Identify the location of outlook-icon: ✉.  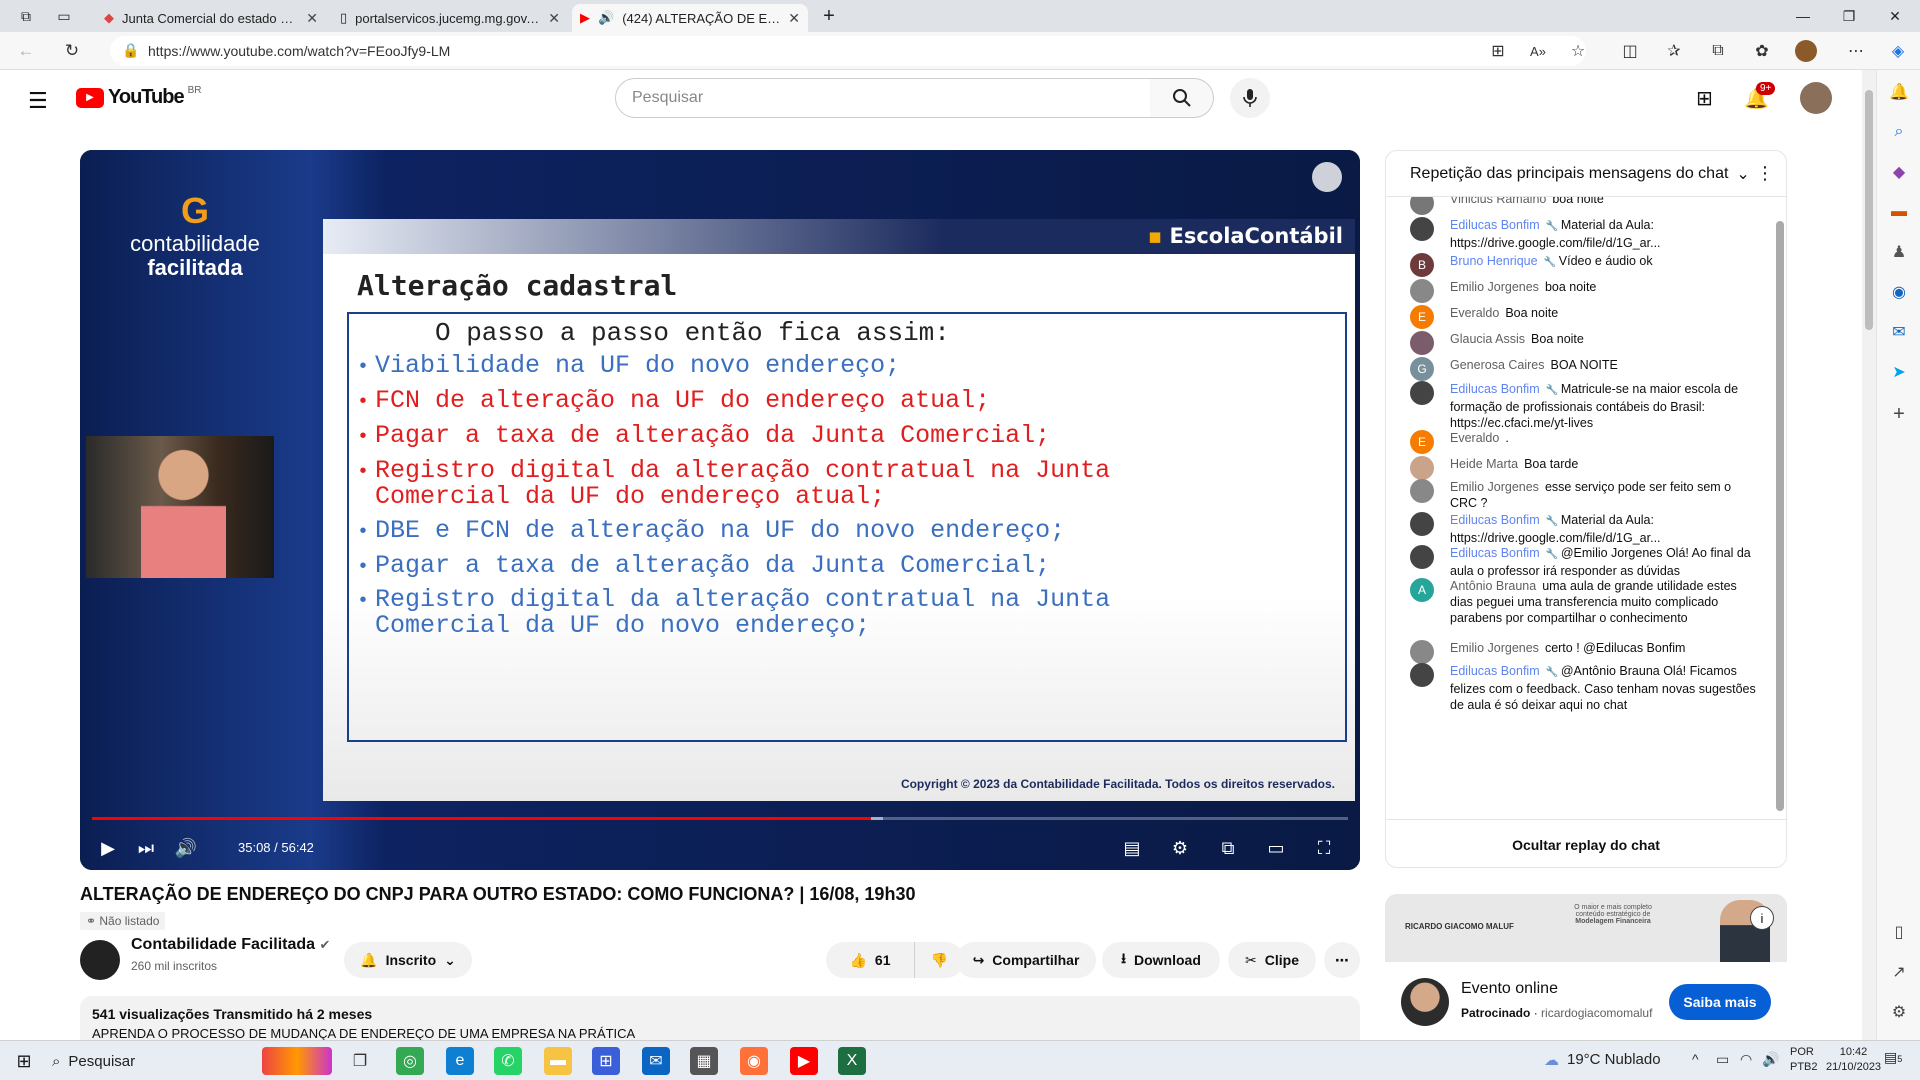
(1899, 332).